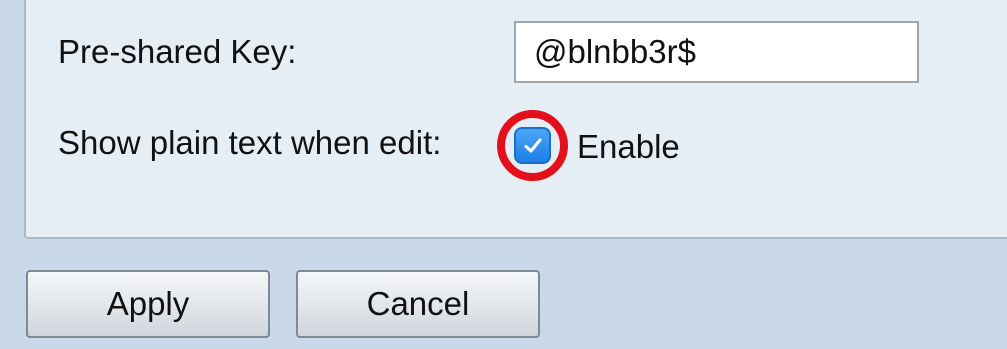 Image resolution: width=1007 pixels, height=349 pixels. Describe the element at coordinates (11, 174) in the screenshot. I see `left-page-edge` at that location.